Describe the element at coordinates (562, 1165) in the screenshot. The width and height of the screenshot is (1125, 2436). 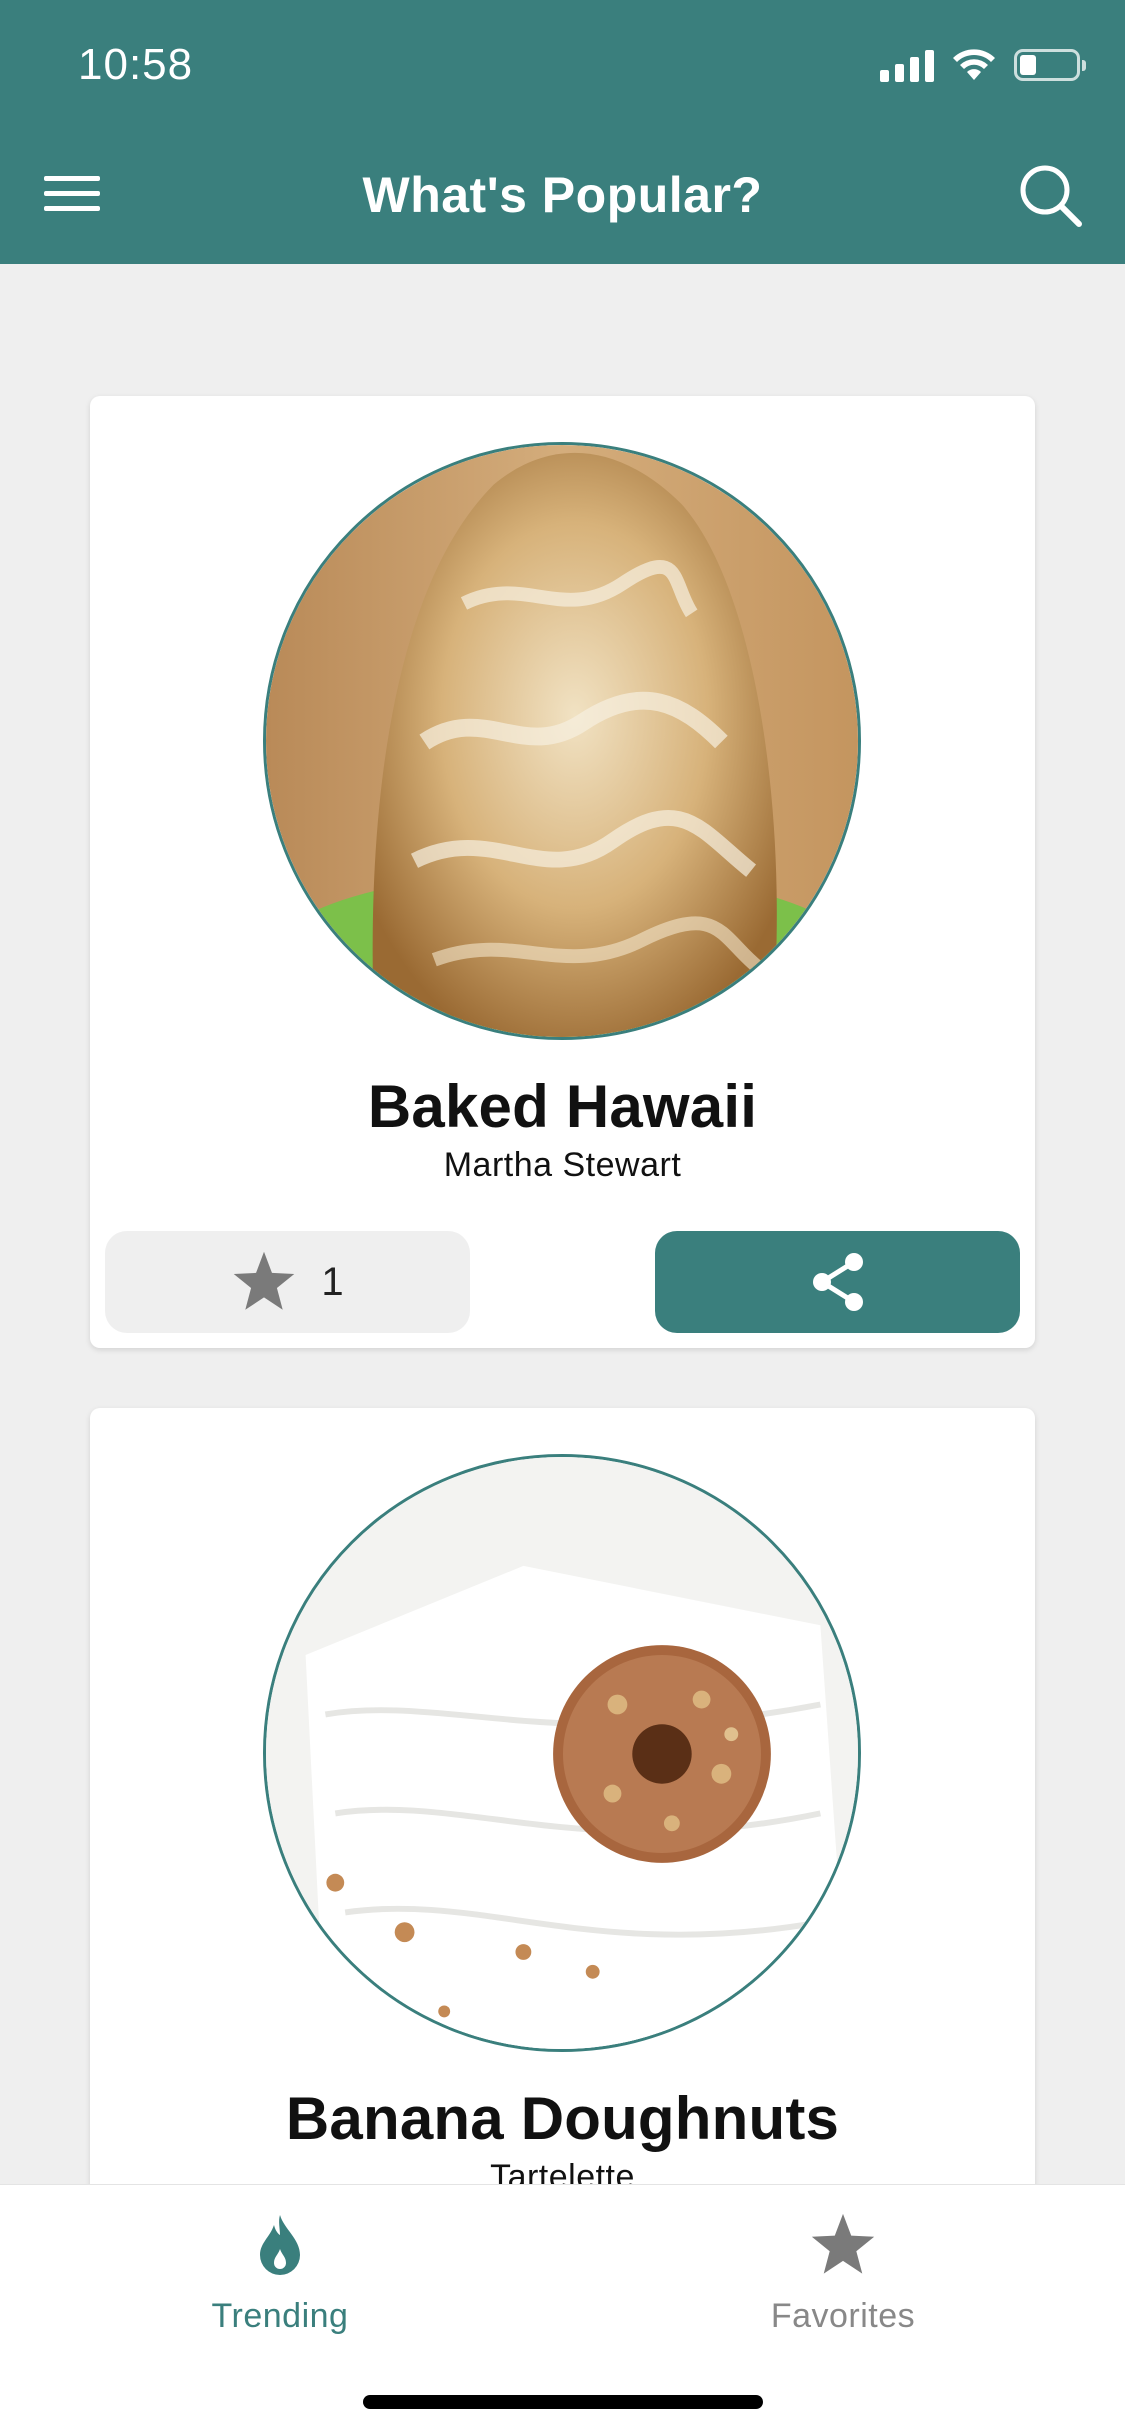
I see `recipe-author: Martha Stewart` at that location.